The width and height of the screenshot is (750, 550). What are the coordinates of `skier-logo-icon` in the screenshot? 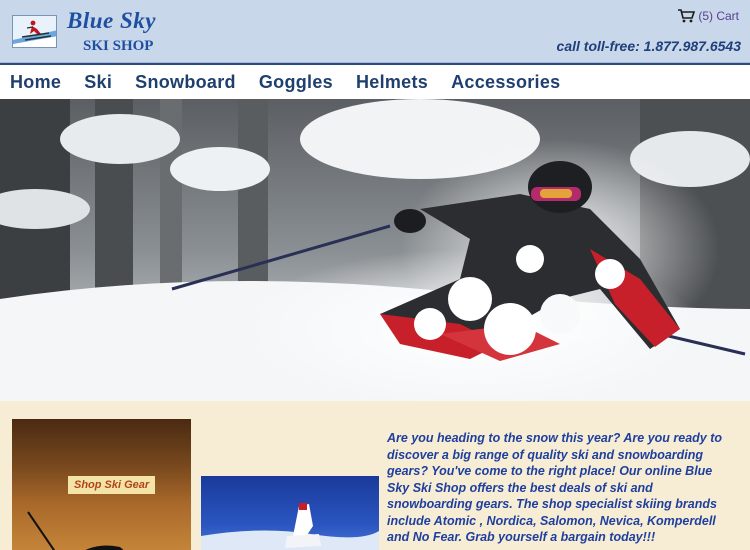 It's located at (34, 31).